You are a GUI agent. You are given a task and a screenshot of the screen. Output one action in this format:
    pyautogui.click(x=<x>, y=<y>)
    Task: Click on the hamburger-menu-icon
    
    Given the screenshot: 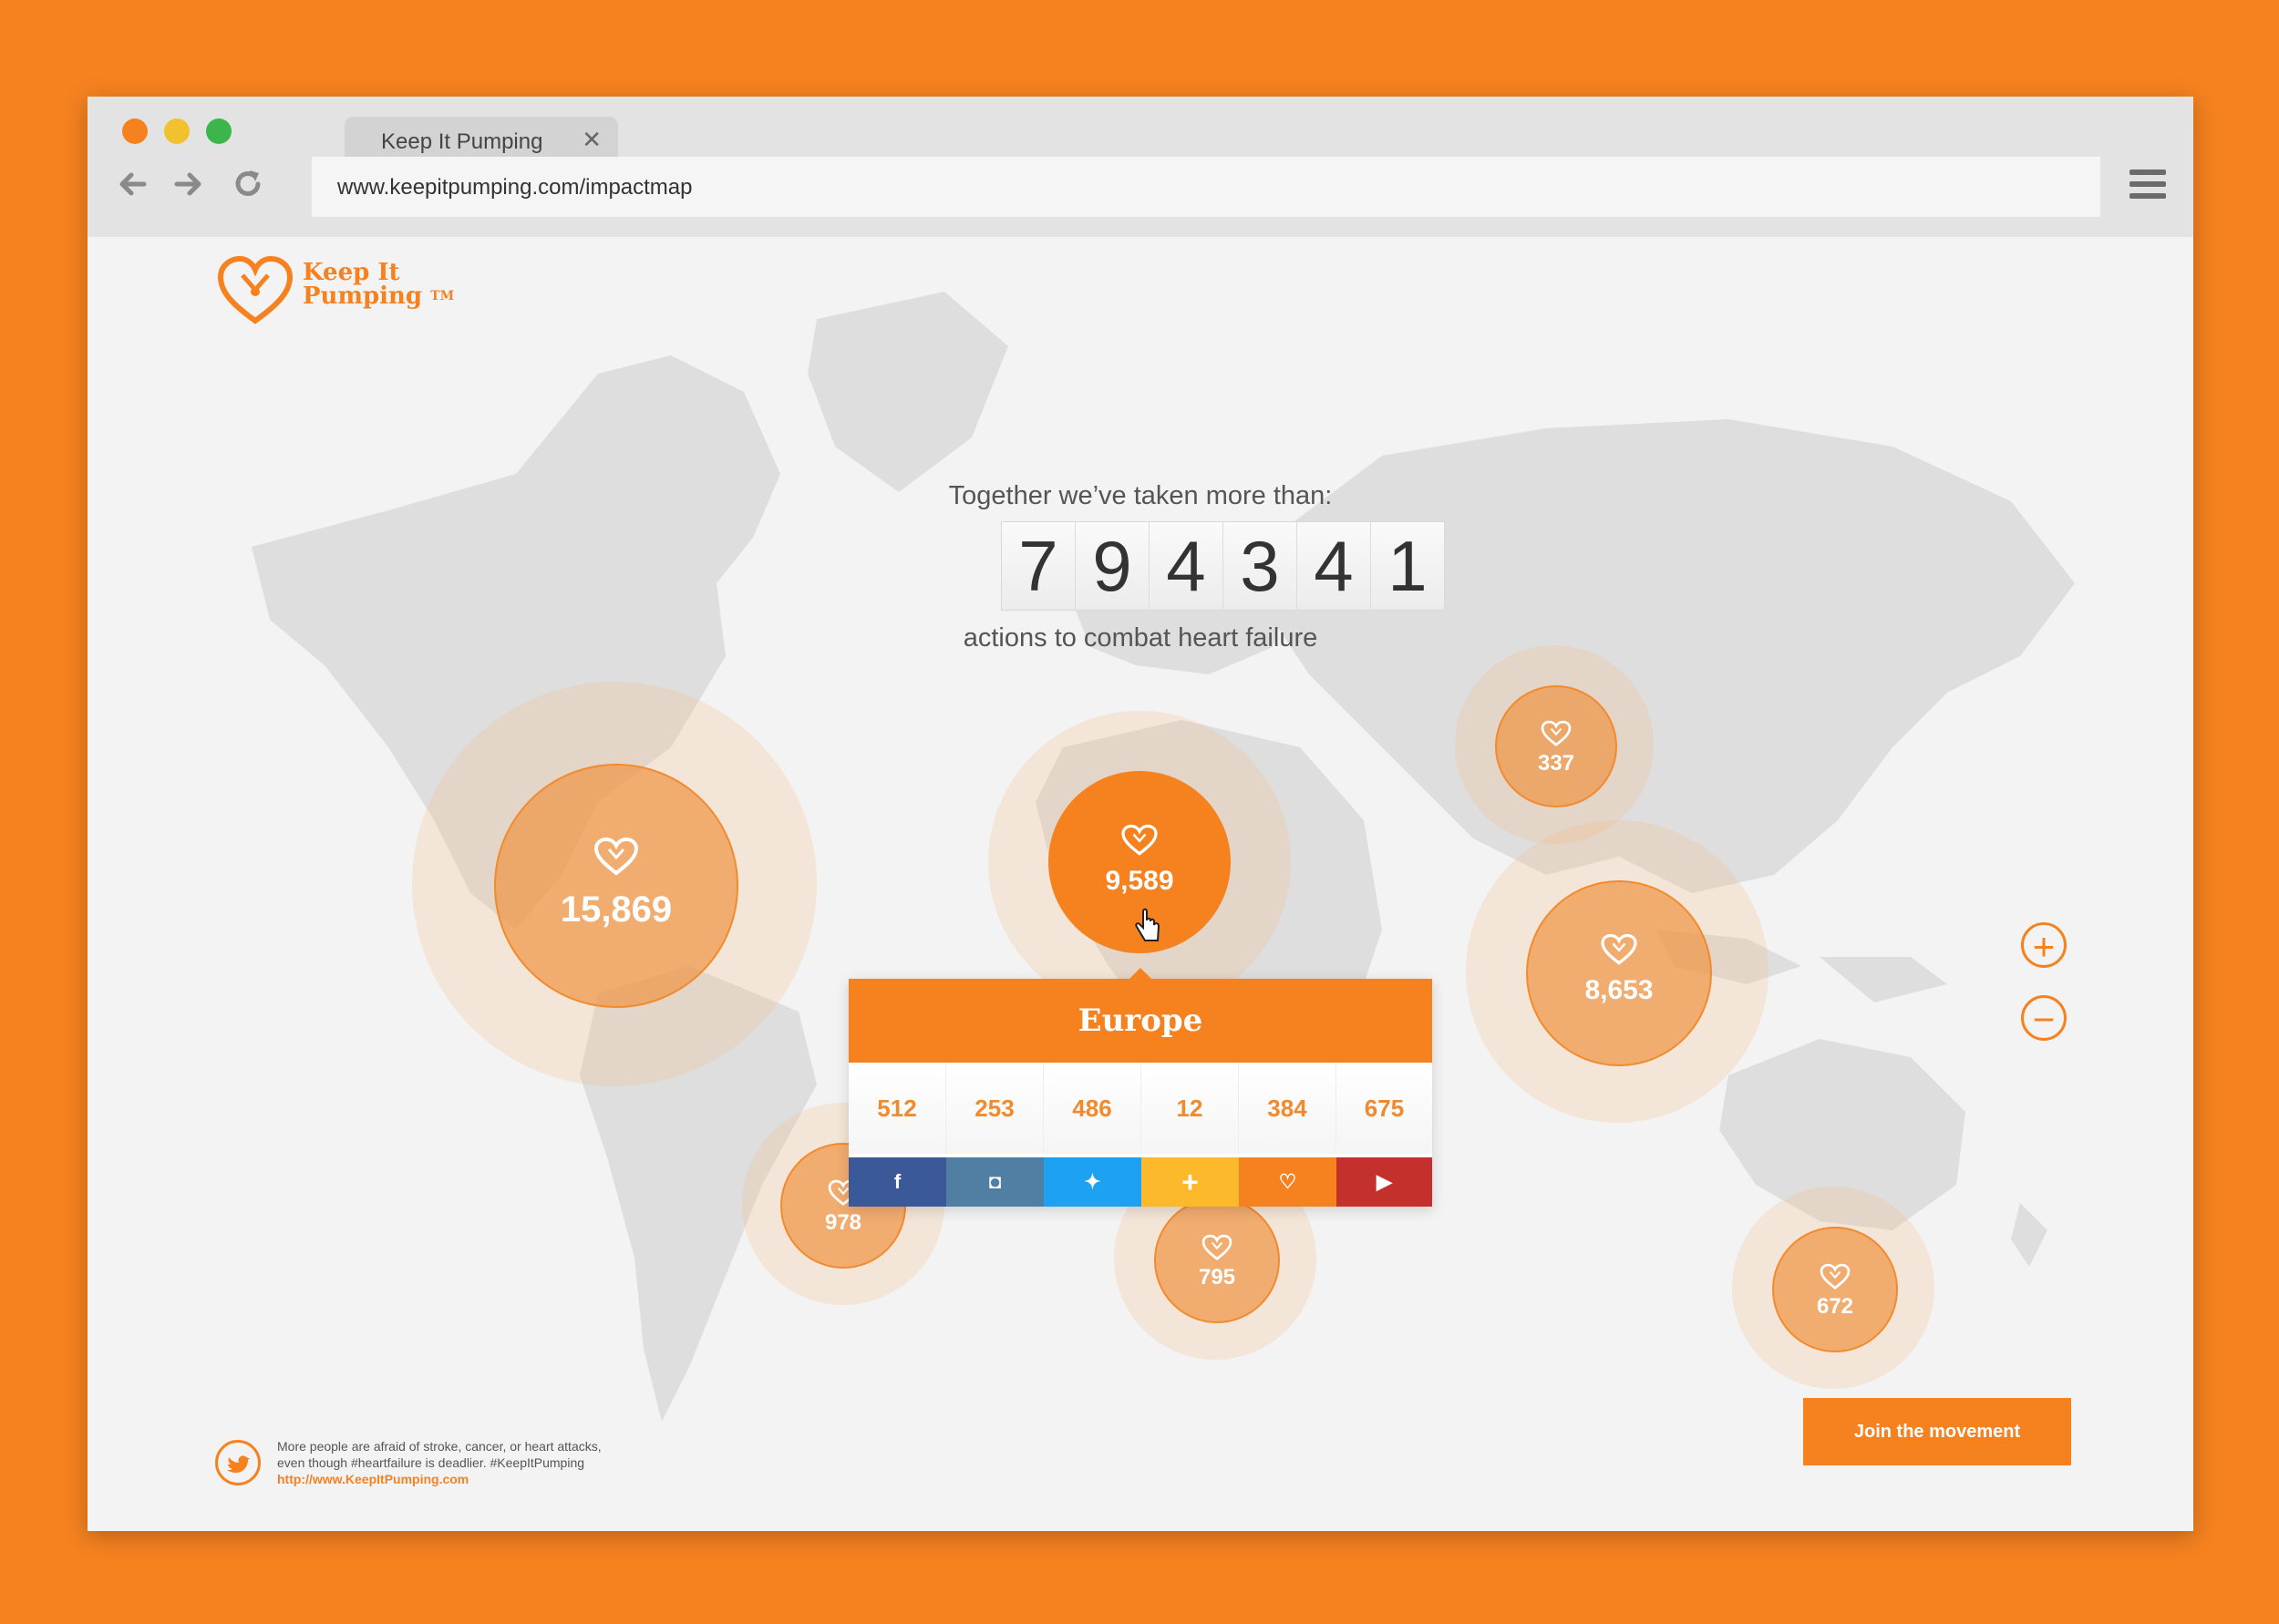 What is the action you would take?
    pyautogui.click(x=2147, y=186)
    